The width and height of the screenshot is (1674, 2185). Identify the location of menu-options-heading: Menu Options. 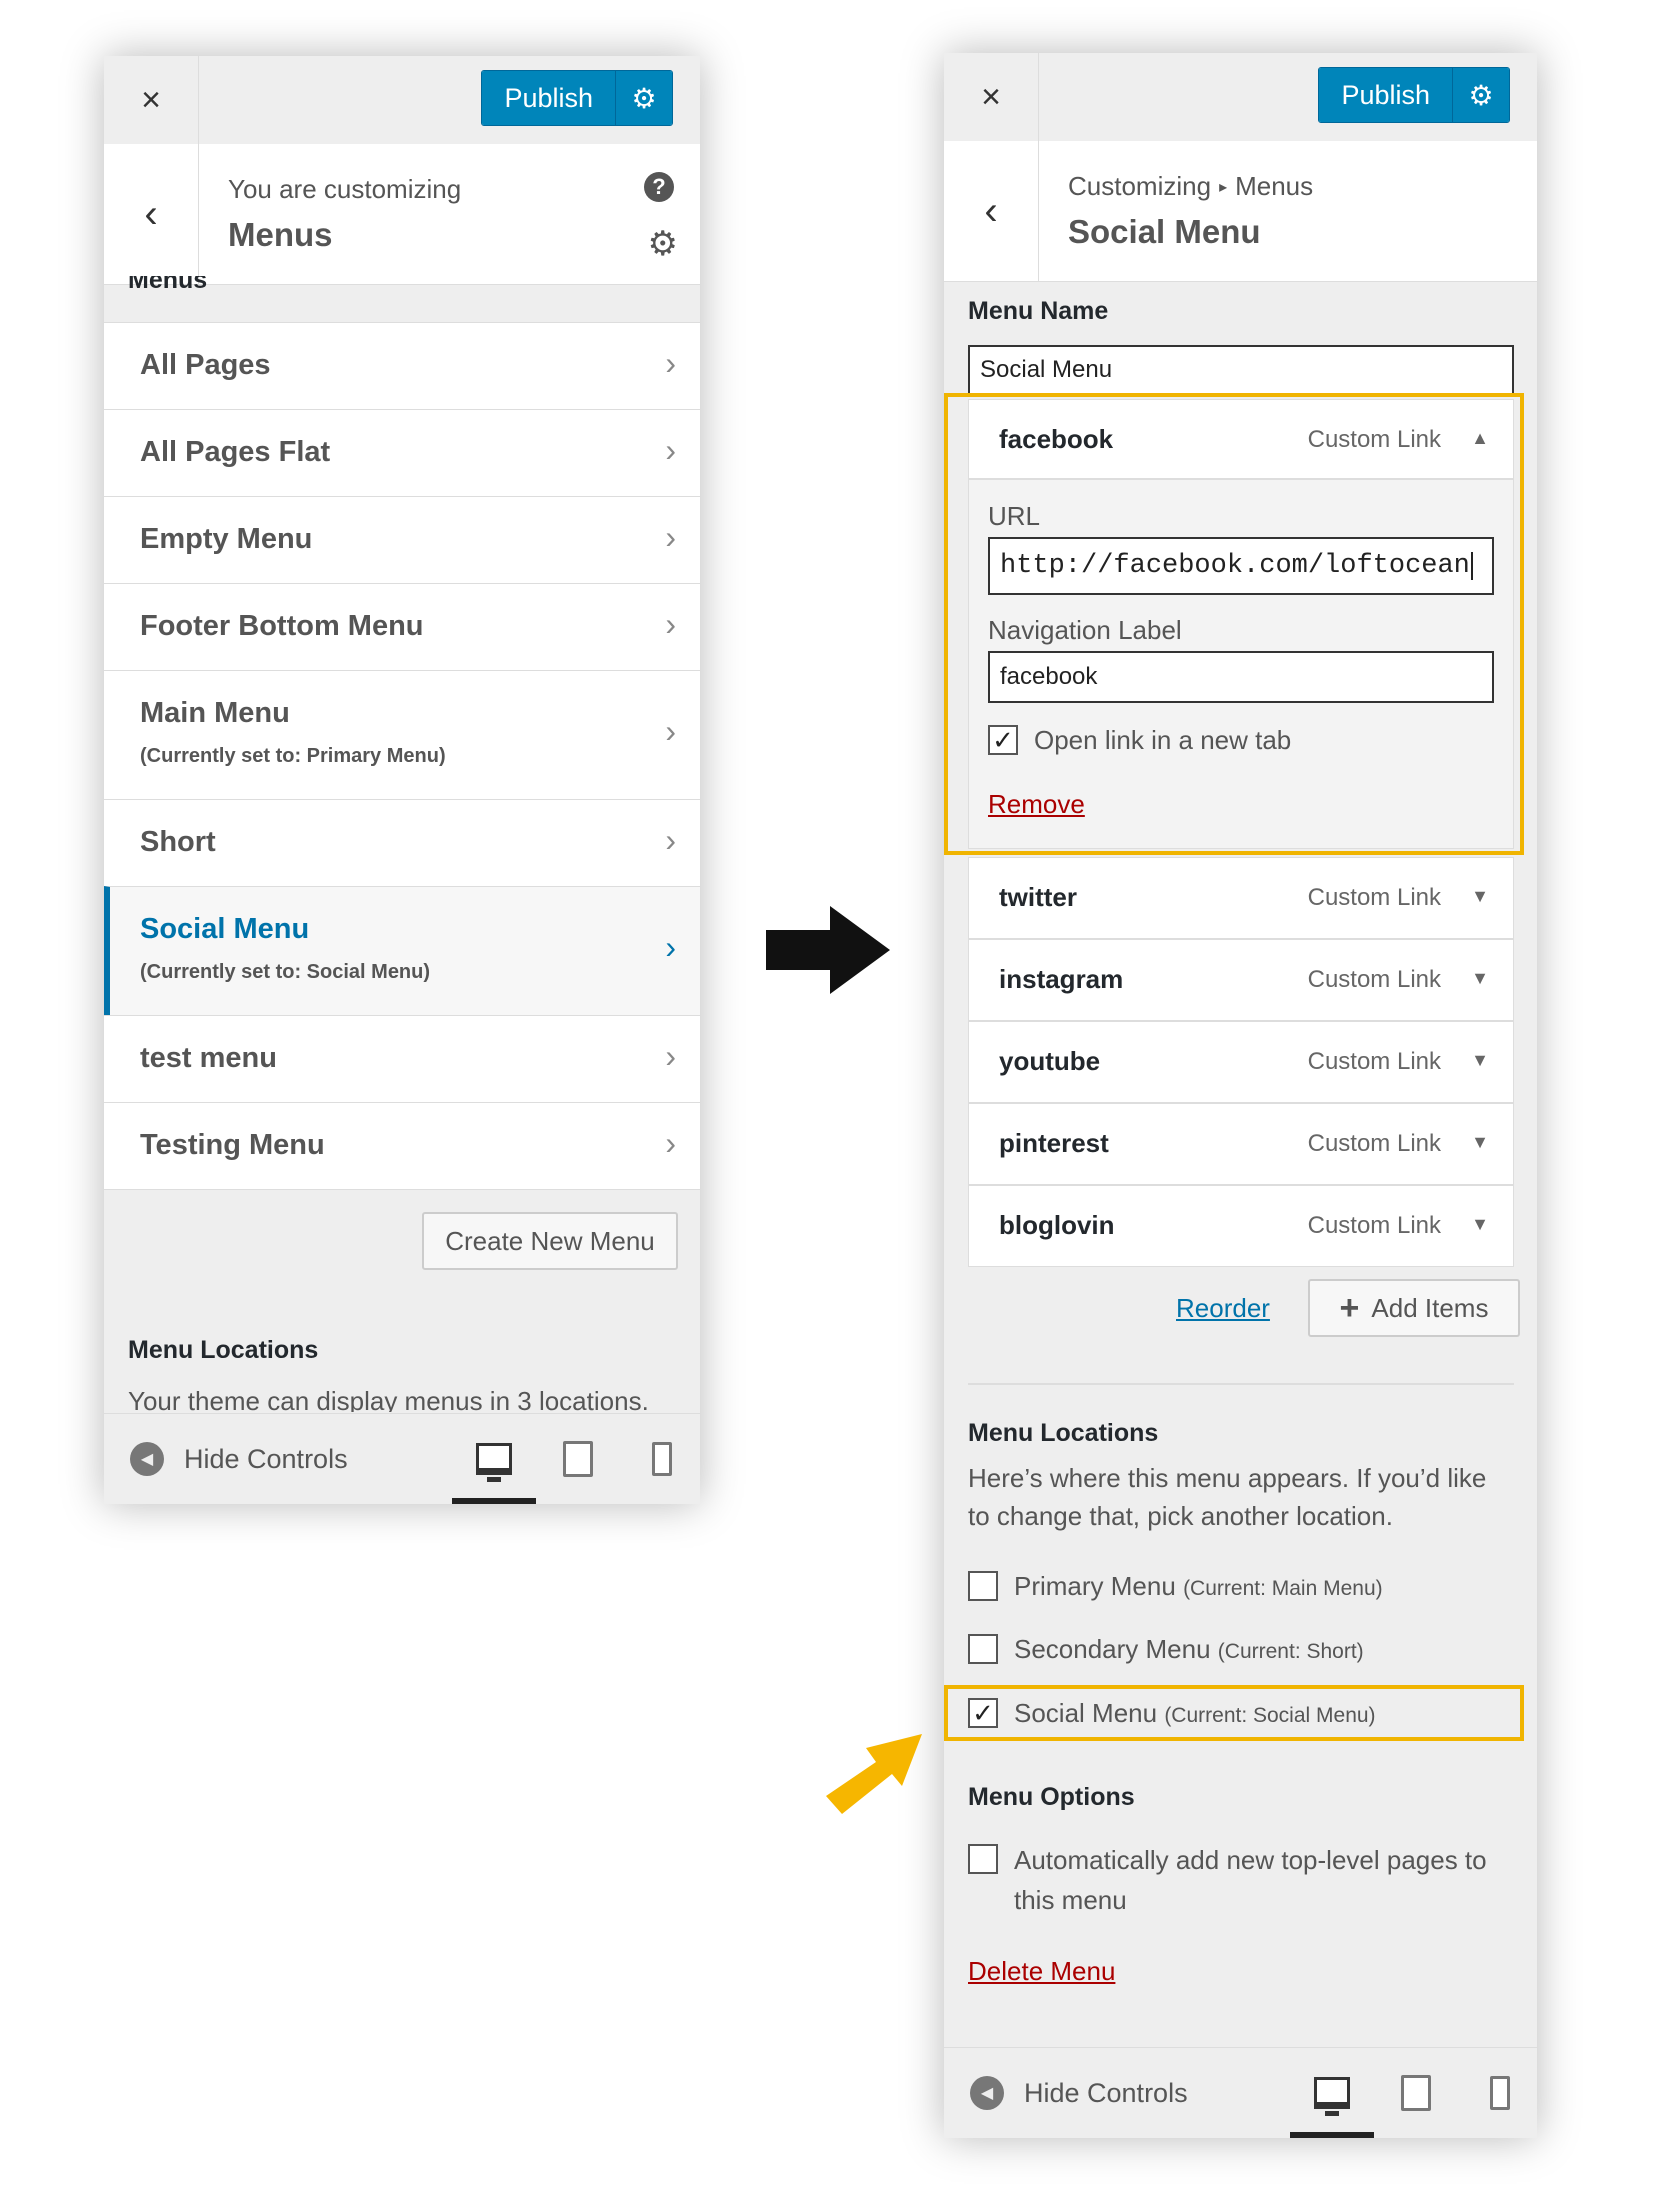
(1051, 1797).